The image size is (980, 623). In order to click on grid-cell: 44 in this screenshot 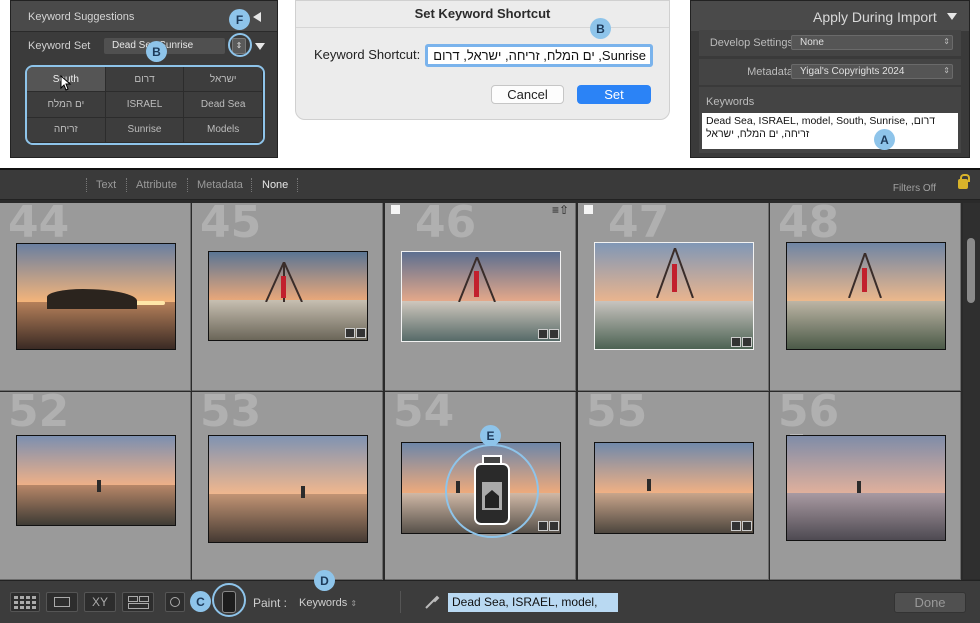, I will do `click(95, 297)`.